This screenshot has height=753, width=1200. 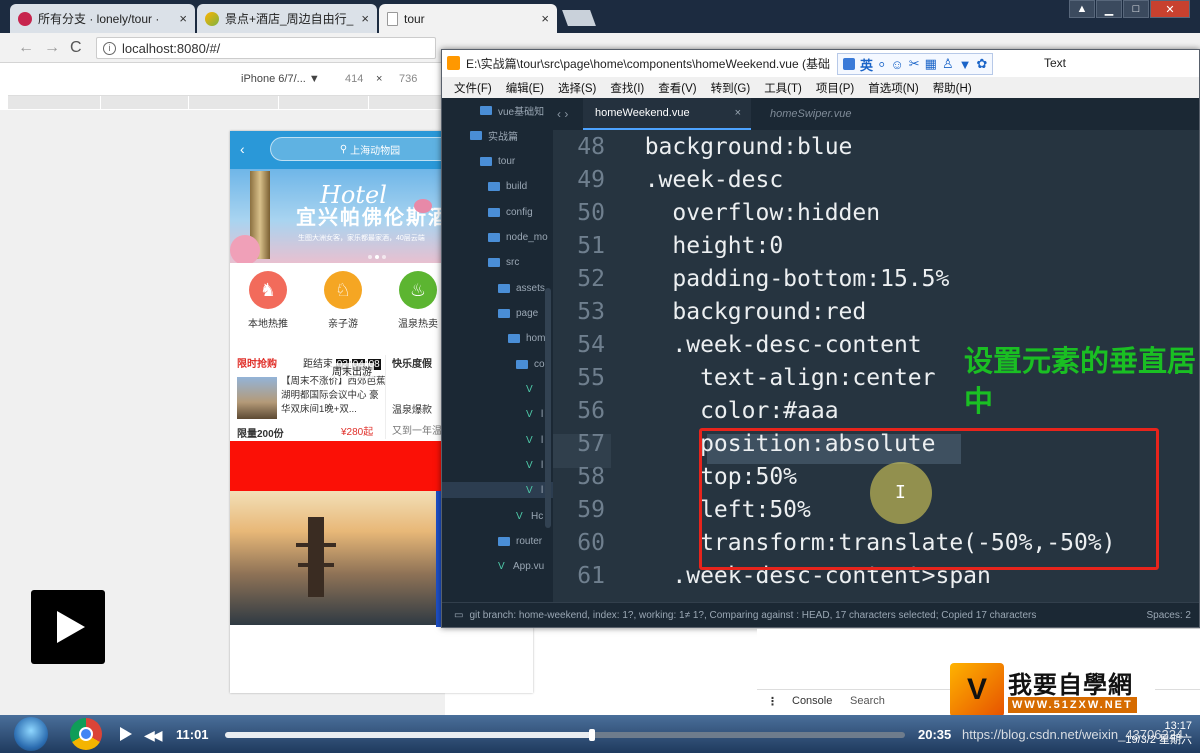 What do you see at coordinates (52, 48) in the screenshot?
I see `forward-arrow-icon: →` at bounding box center [52, 48].